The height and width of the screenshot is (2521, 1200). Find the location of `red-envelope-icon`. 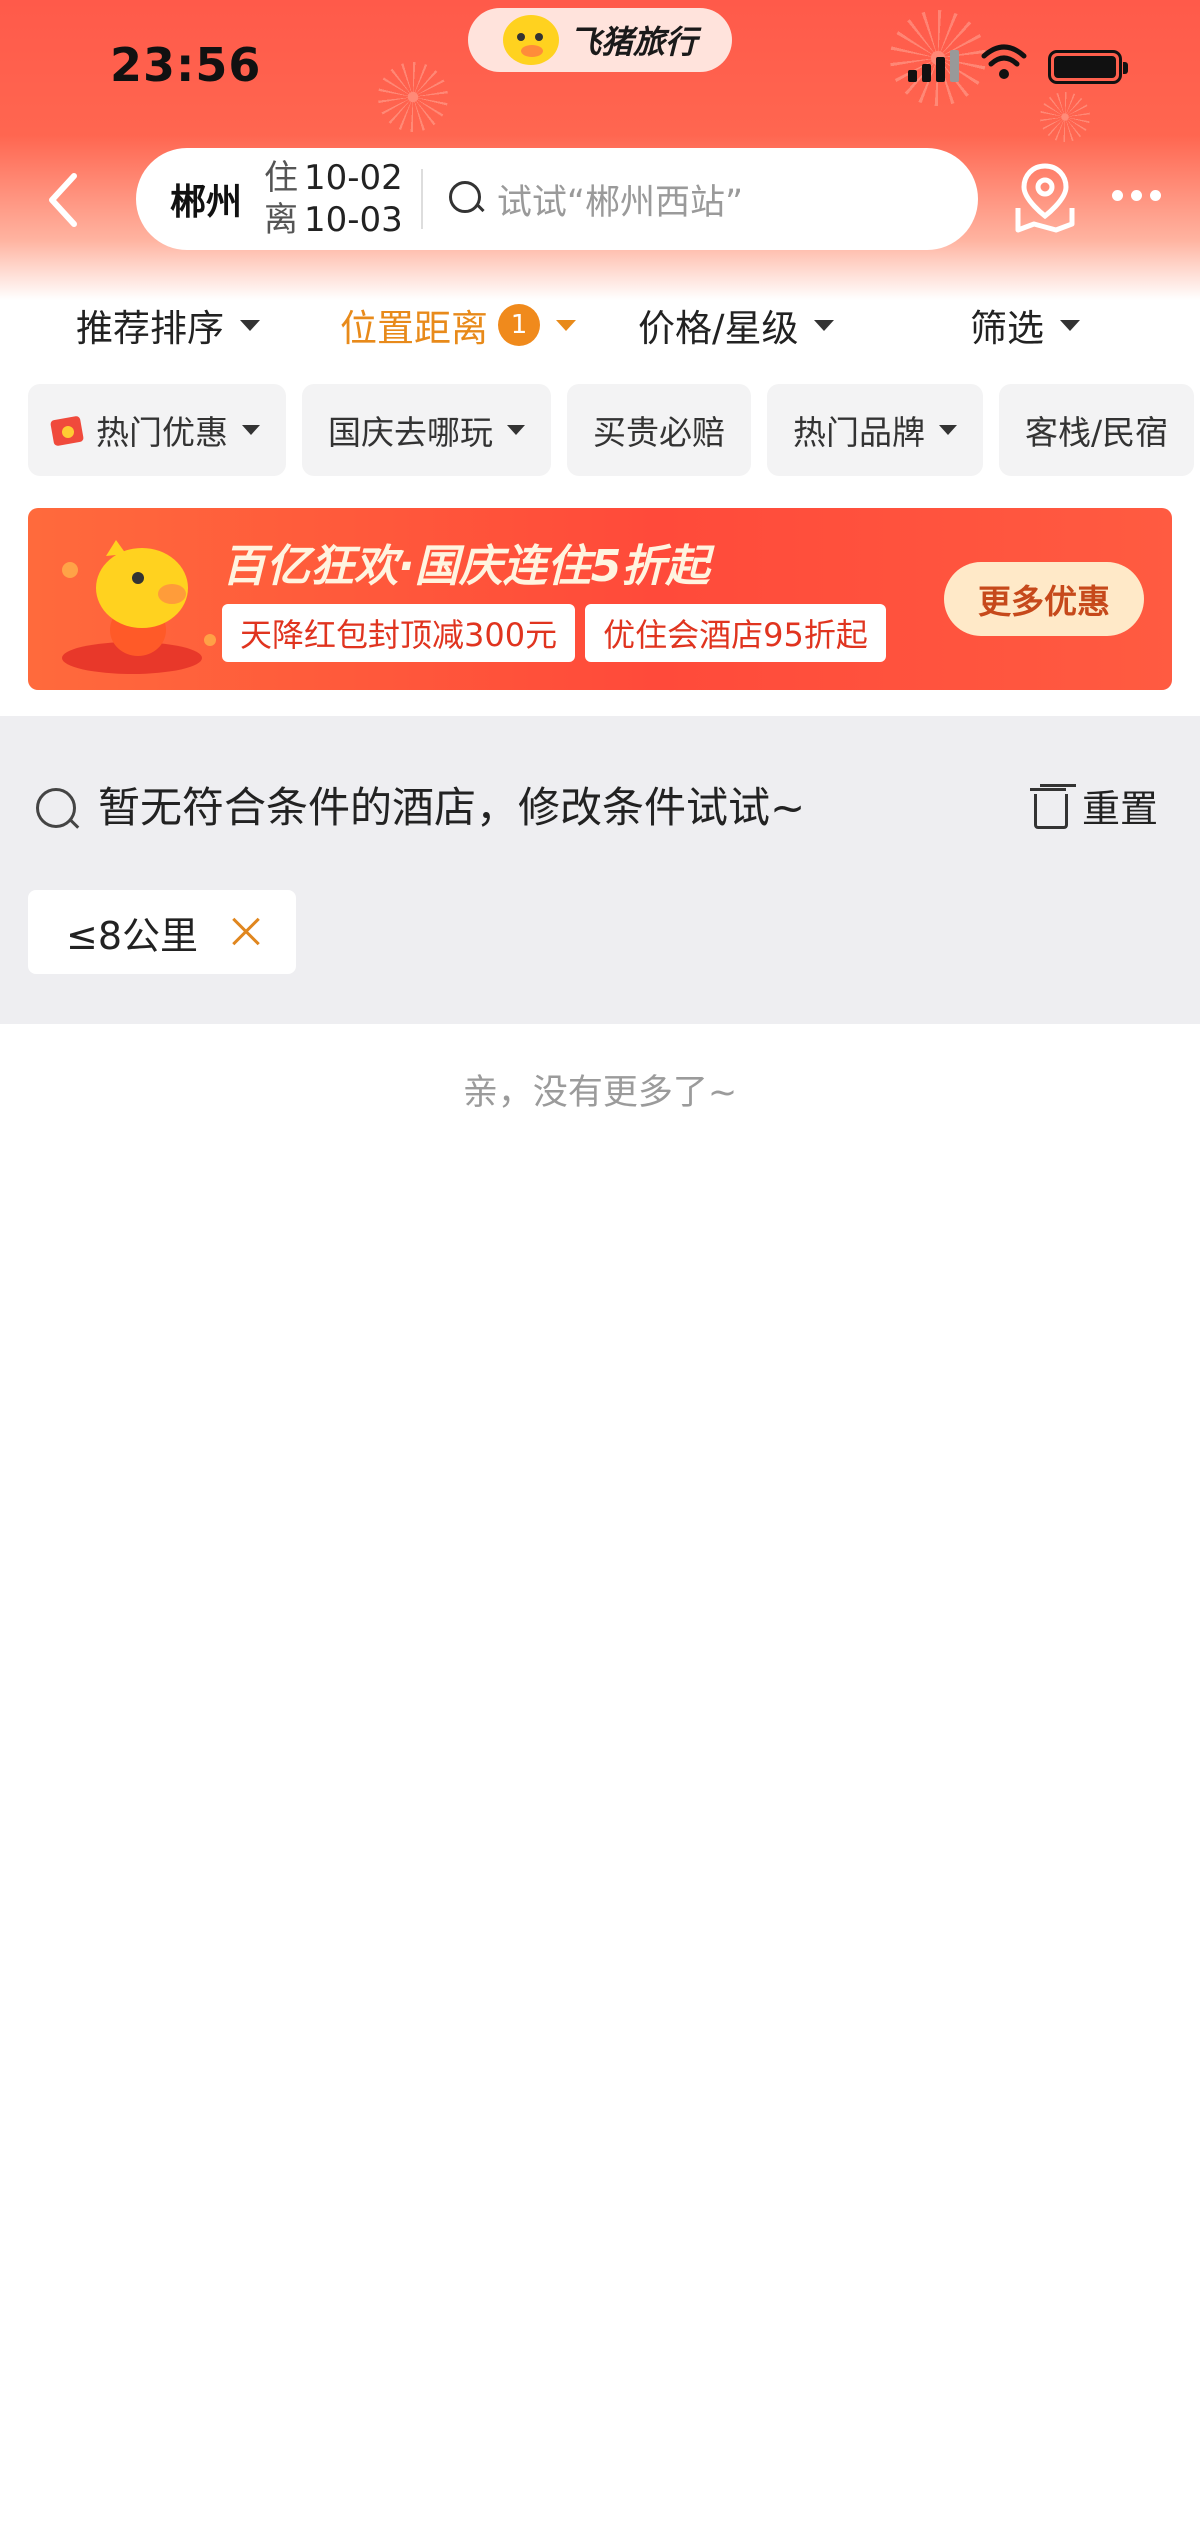

red-envelope-icon is located at coordinates (70, 430).